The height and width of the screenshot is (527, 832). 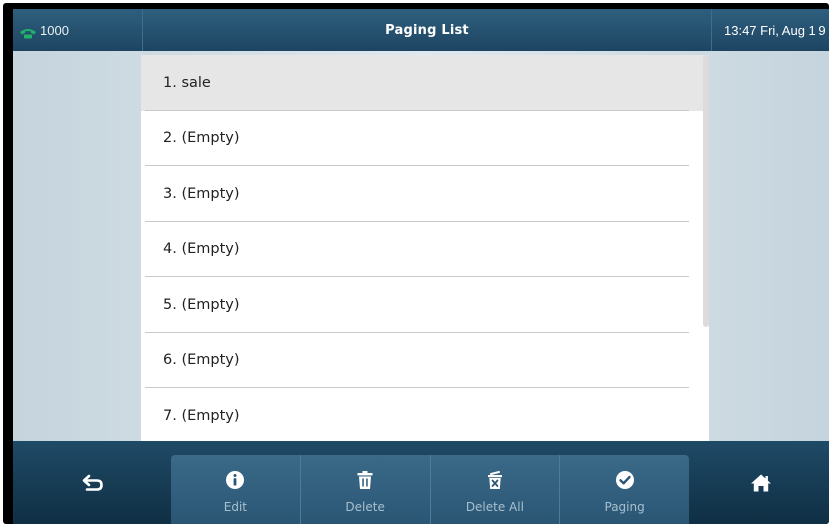 I want to click on home-icon, so click(x=761, y=483).